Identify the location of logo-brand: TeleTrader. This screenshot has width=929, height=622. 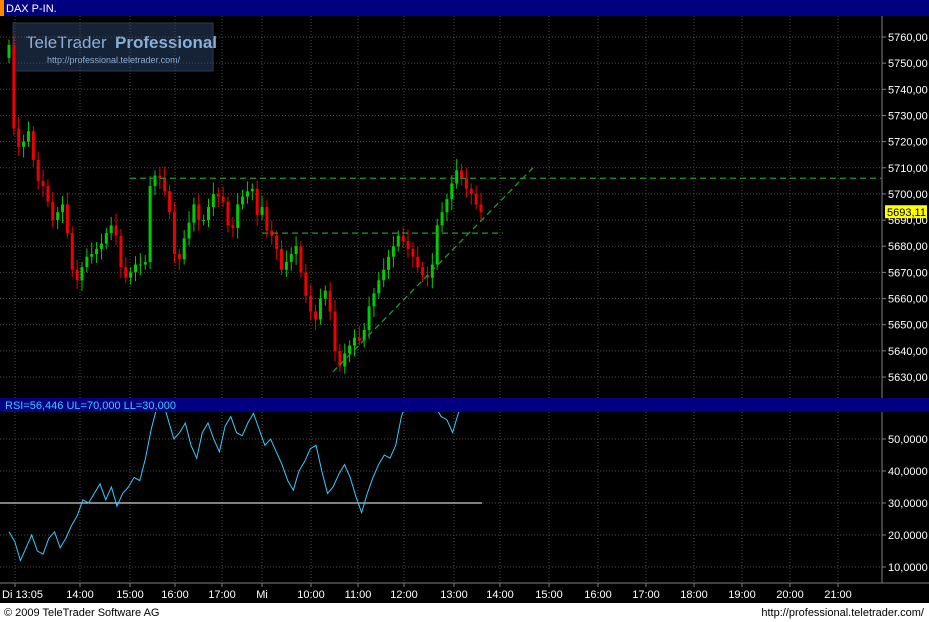
(66, 42).